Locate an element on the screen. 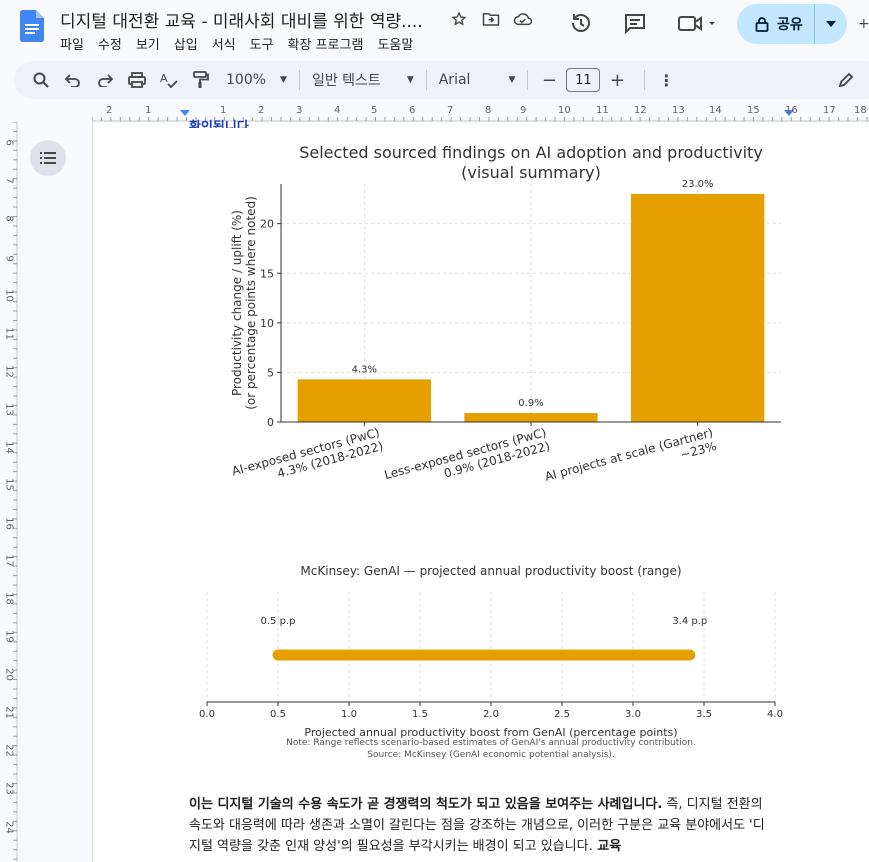 The width and height of the screenshot is (869, 862). ruler-label: 10 is located at coordinates (9, 295).